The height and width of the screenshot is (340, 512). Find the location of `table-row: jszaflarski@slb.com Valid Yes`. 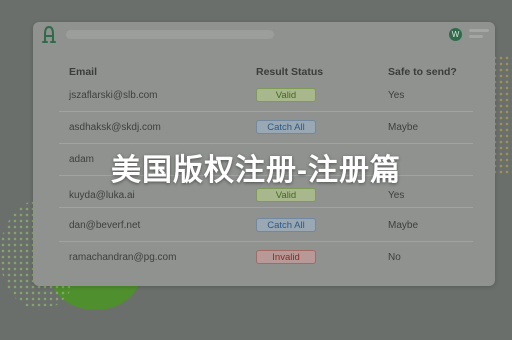

table-row: jszaflarski@slb.com Valid Yes is located at coordinates (264, 96).